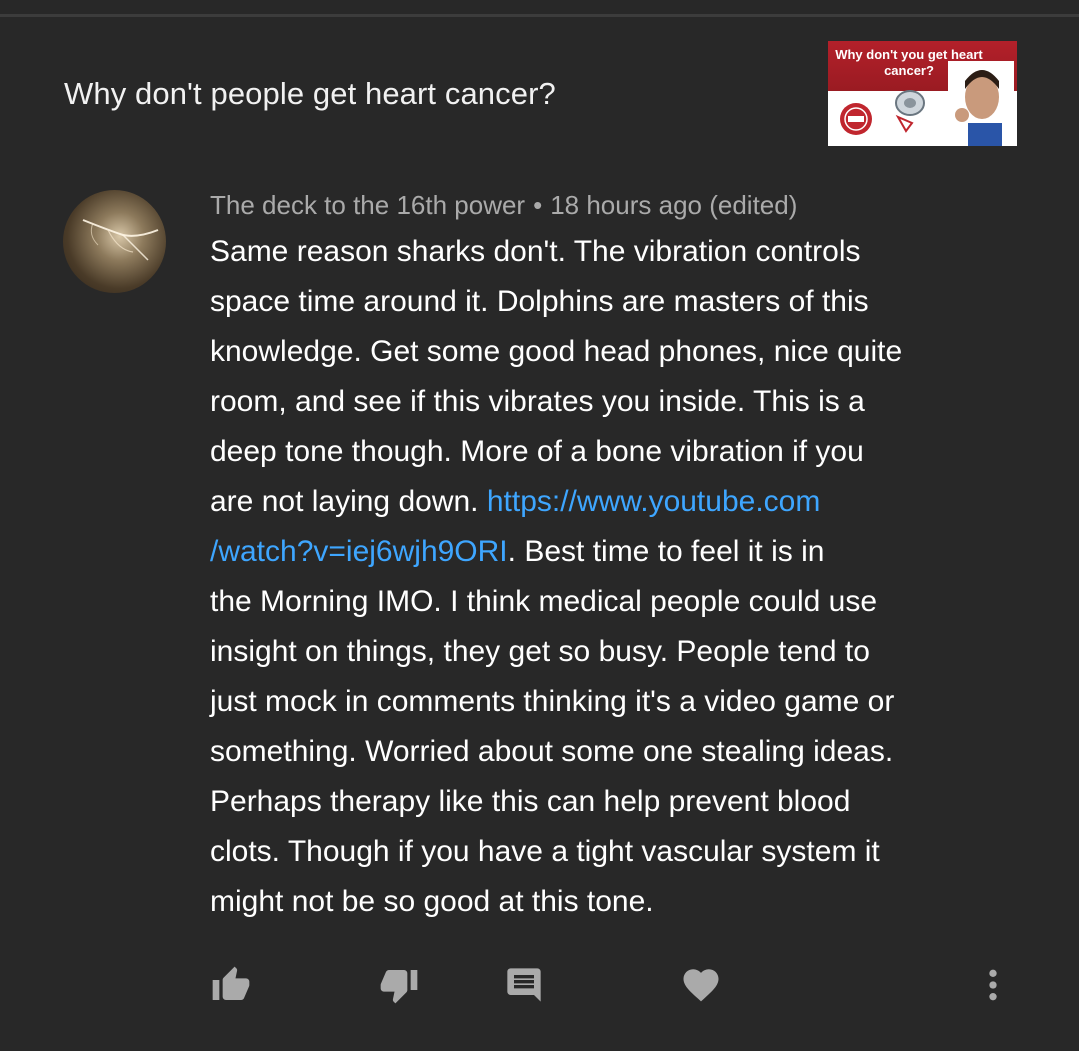 This screenshot has width=1079, height=1051. Describe the element at coordinates (981, 103) in the screenshot. I see `thumbnail-person-image` at that location.